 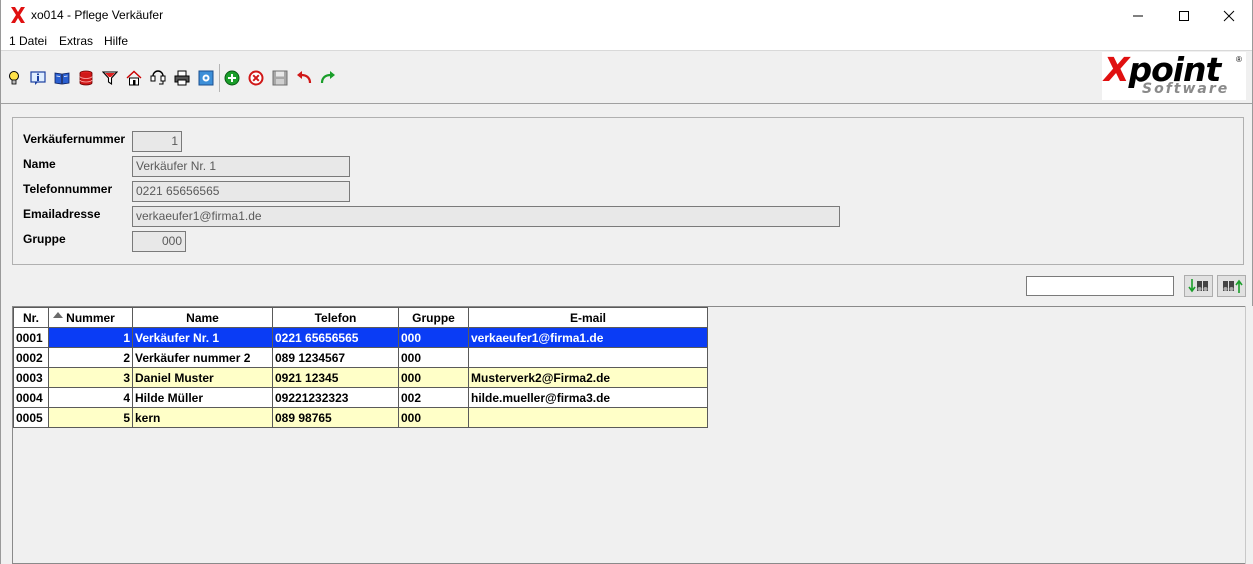 What do you see at coordinates (335, 397) in the screenshot?
I see `cell-telefon: 09221232323` at bounding box center [335, 397].